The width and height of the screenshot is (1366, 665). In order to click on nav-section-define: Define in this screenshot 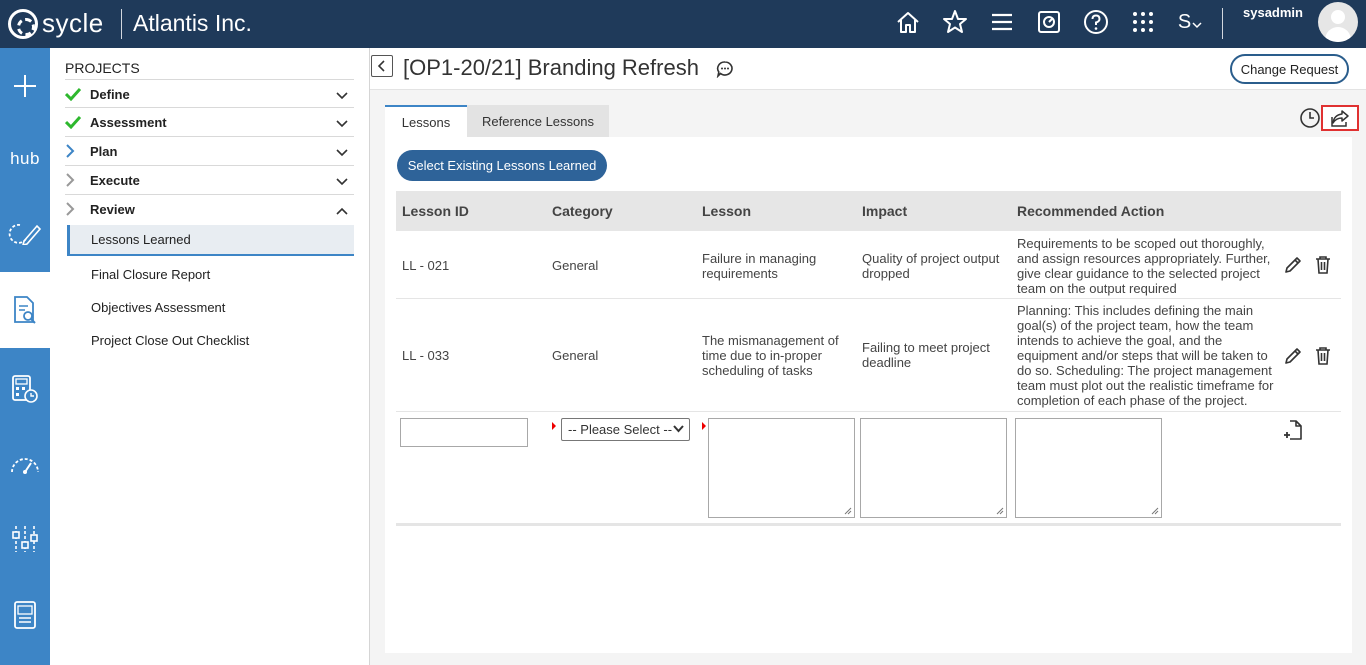, I will do `click(209, 93)`.